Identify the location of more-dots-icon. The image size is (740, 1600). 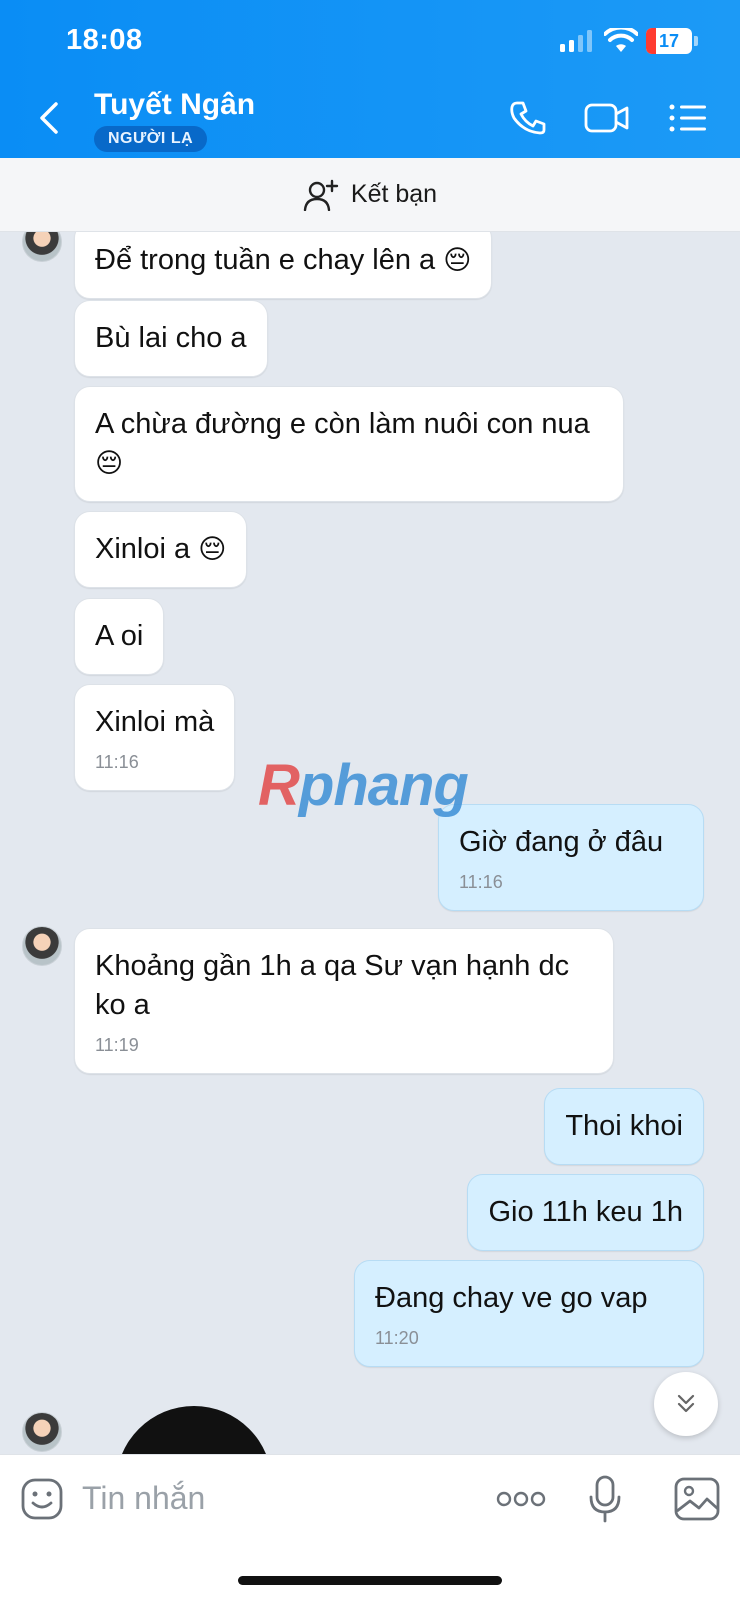
(521, 1499).